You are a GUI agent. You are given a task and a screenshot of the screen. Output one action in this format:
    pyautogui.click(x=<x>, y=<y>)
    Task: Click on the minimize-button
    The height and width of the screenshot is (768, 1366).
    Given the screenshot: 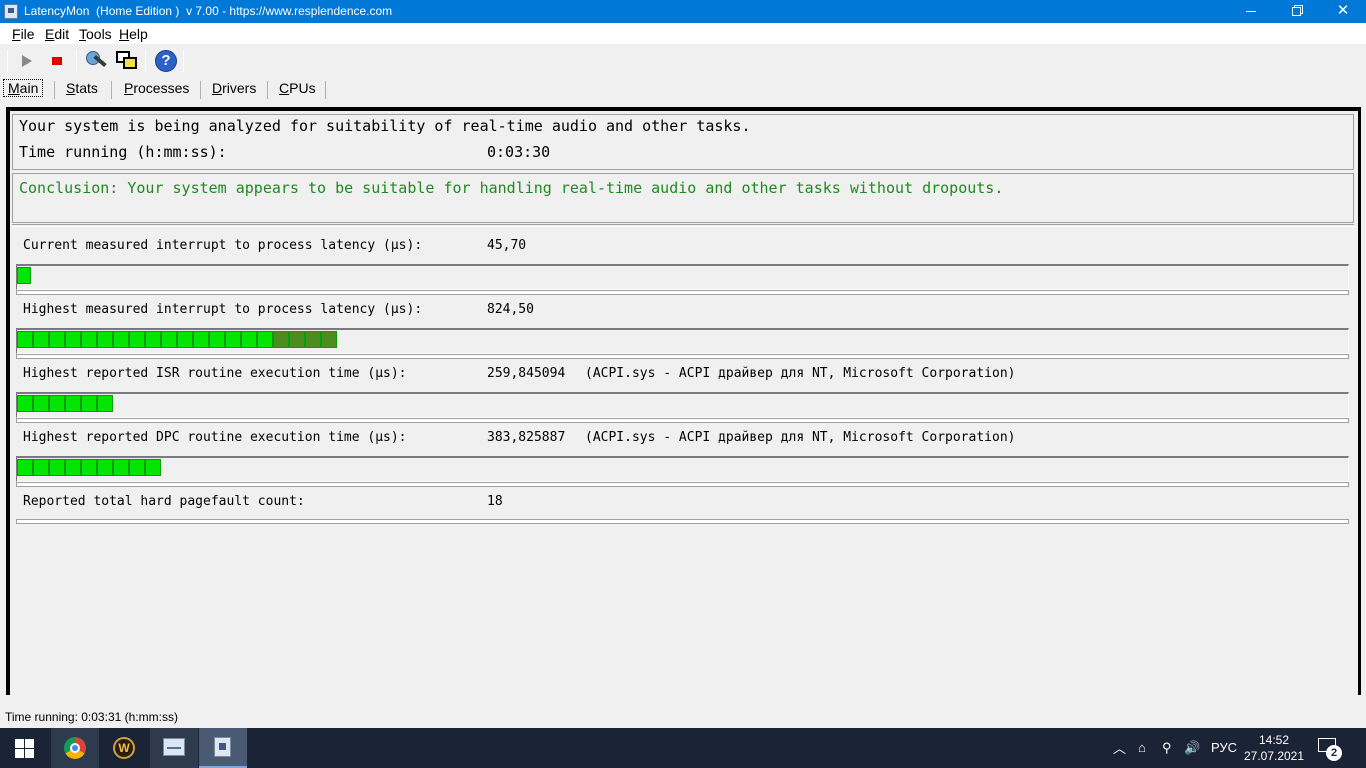 What is the action you would take?
    pyautogui.click(x=1251, y=11)
    